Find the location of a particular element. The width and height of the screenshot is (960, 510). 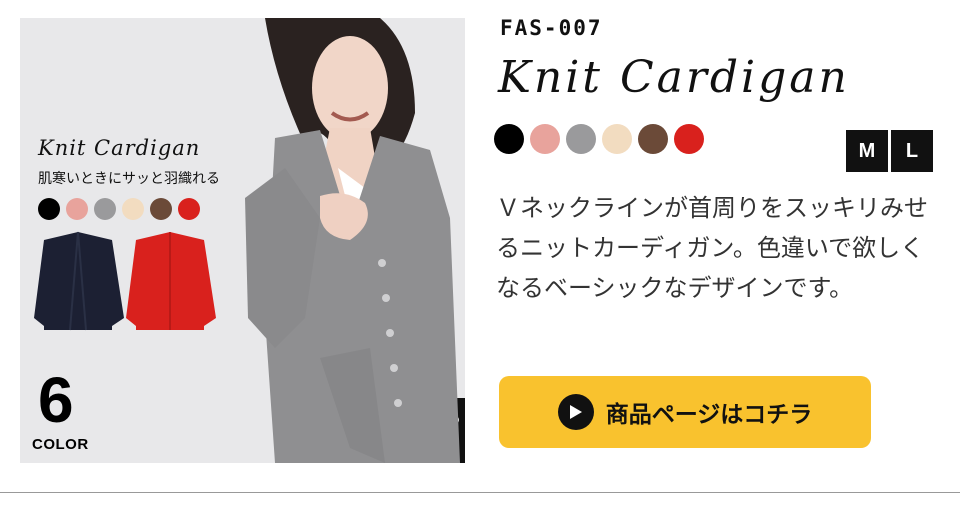

color-count: 6 is located at coordinates (56, 400).